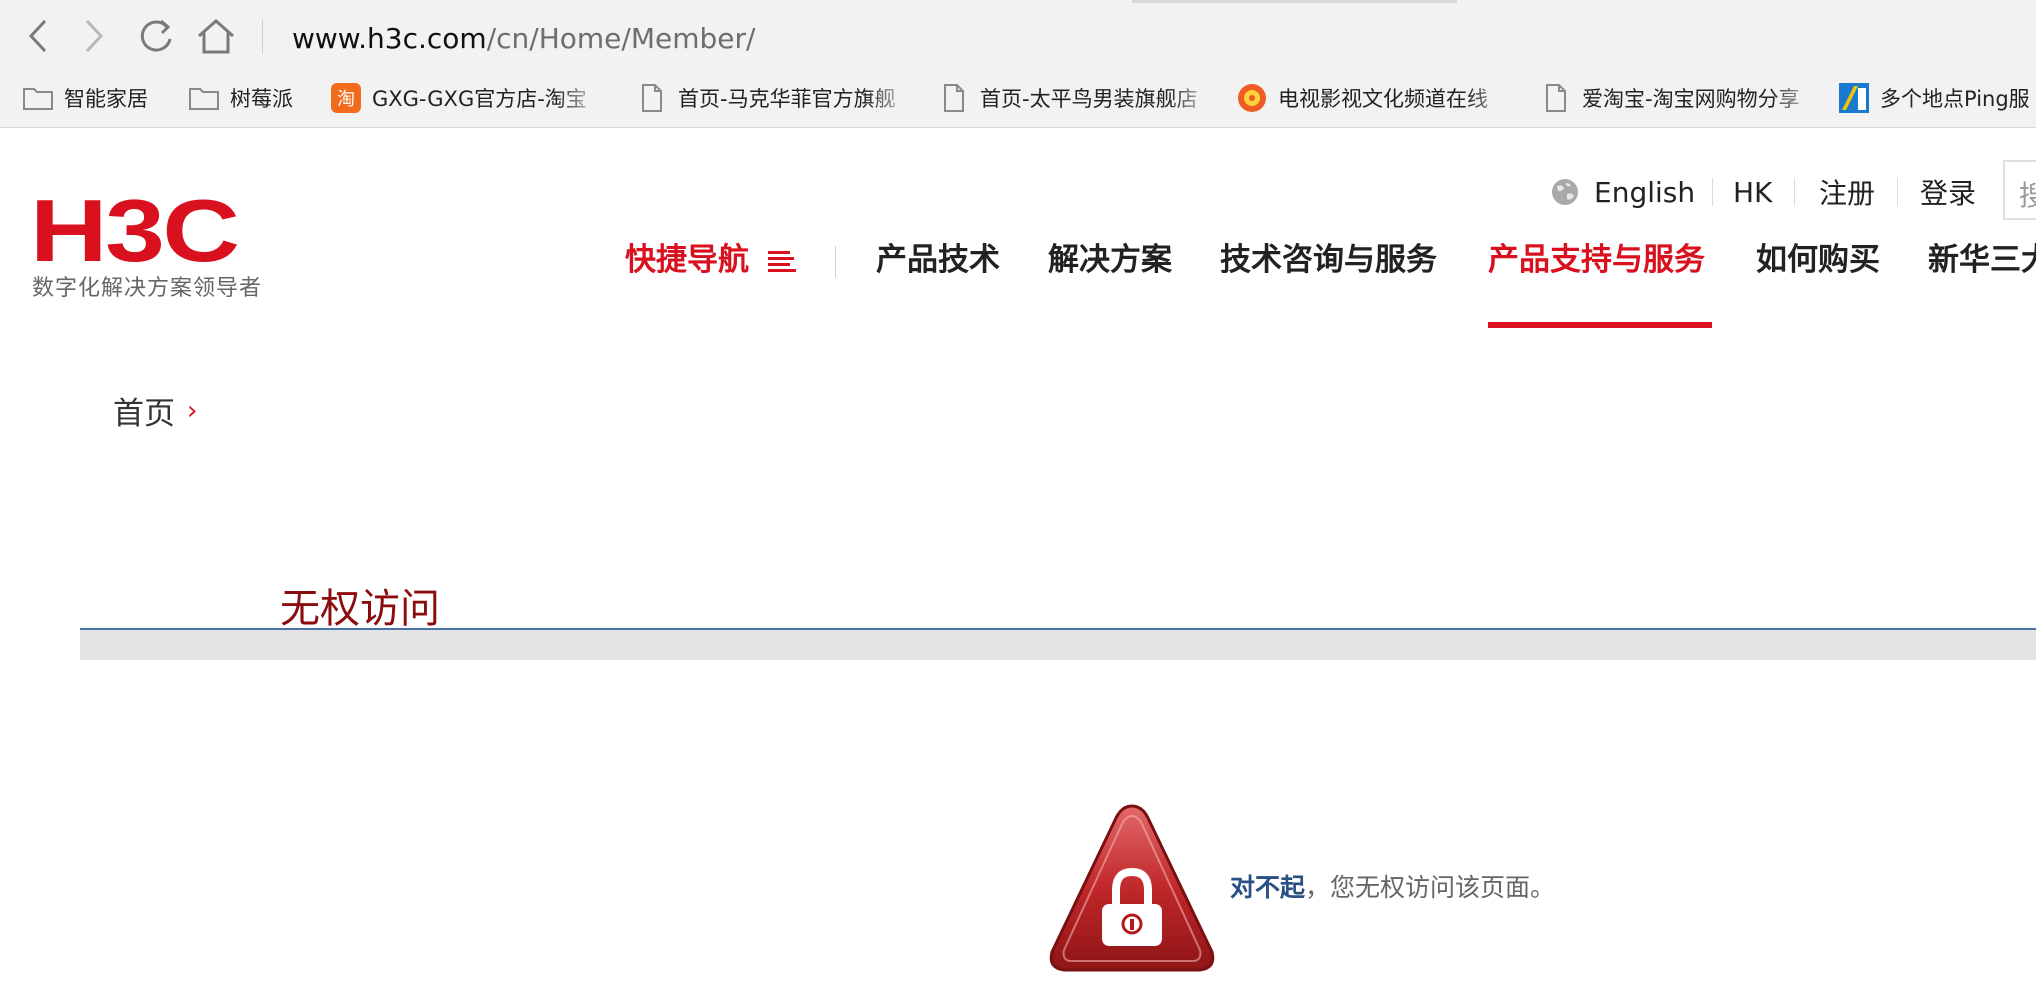 The image size is (2036, 1006). What do you see at coordinates (1132, 888) in the screenshot?
I see `lock-warning-icon` at bounding box center [1132, 888].